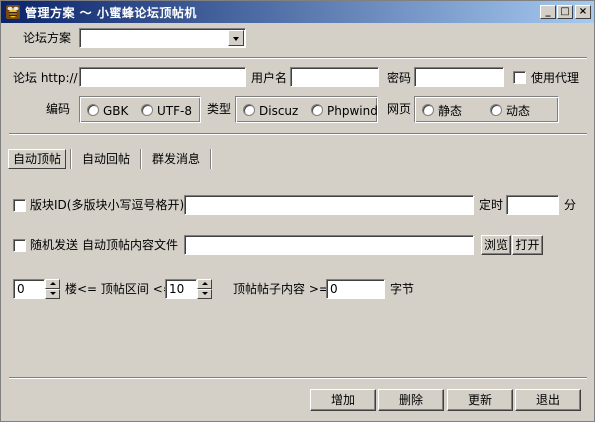 This screenshot has height=422, width=595. What do you see at coordinates (329, 245) in the screenshot?
I see `content-file-input` at bounding box center [329, 245].